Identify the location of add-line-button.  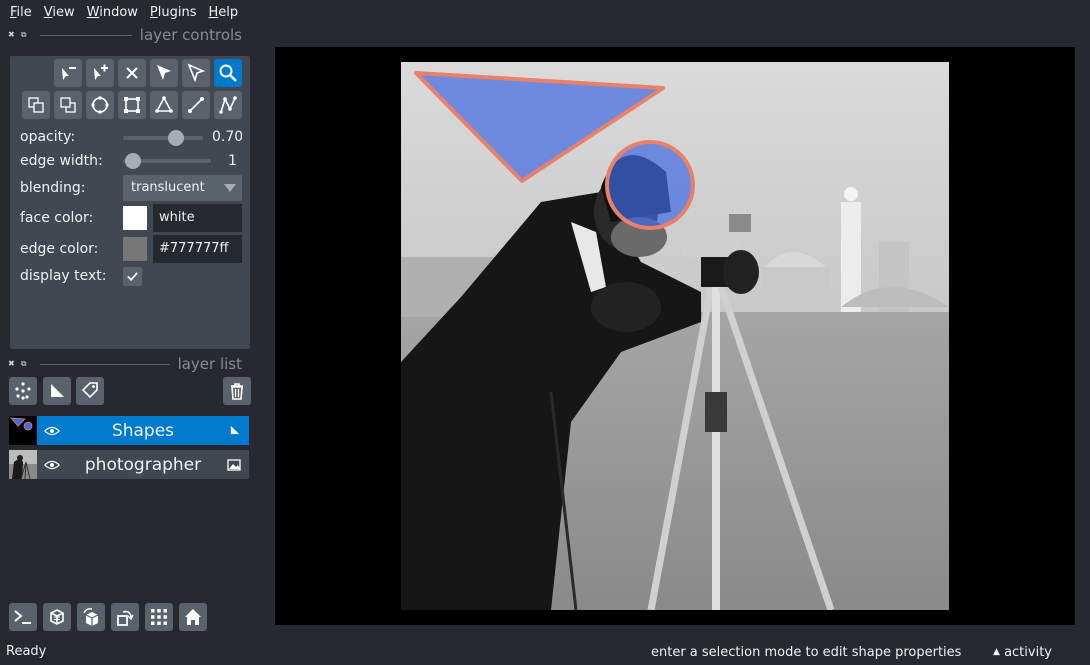
(196, 105).